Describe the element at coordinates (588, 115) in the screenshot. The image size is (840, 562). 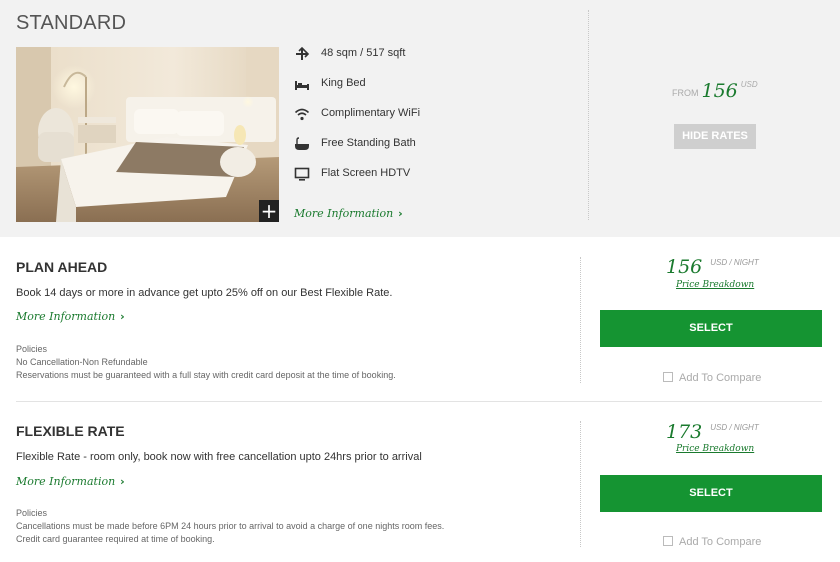
I see `room-divider` at that location.